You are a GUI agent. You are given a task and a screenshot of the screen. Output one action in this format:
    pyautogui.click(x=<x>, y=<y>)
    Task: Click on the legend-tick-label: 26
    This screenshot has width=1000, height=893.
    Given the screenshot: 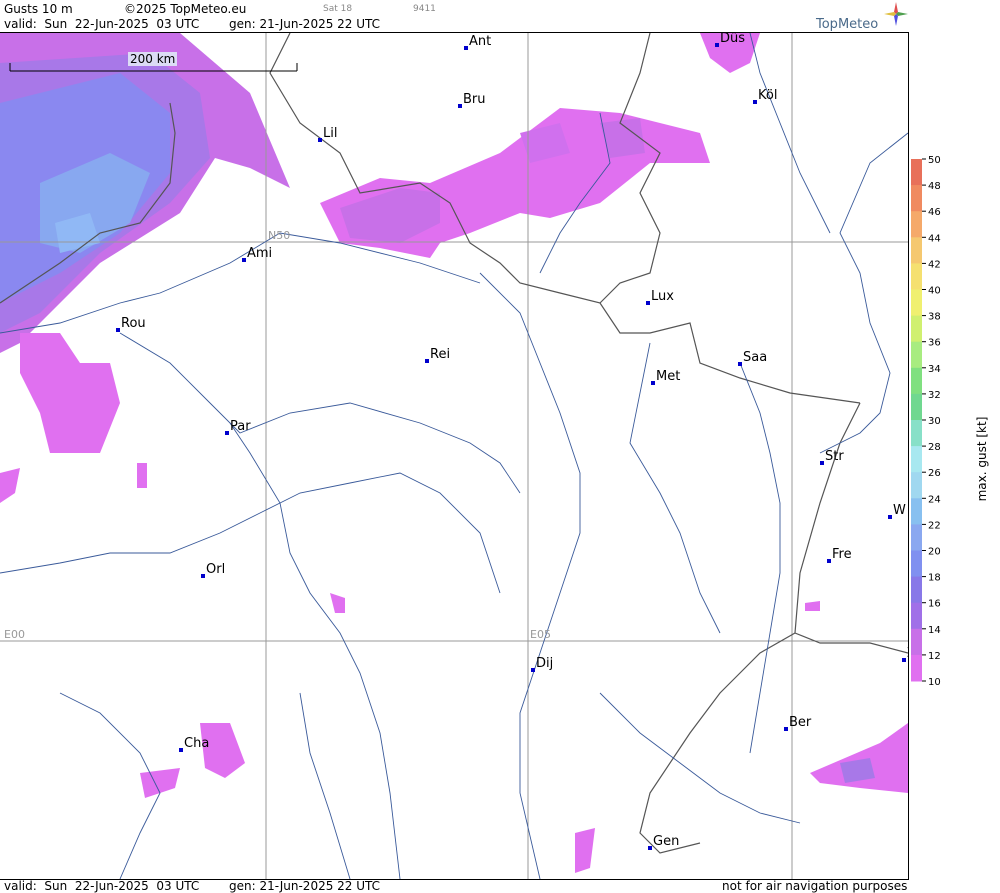 What is the action you would take?
    pyautogui.click(x=934, y=473)
    